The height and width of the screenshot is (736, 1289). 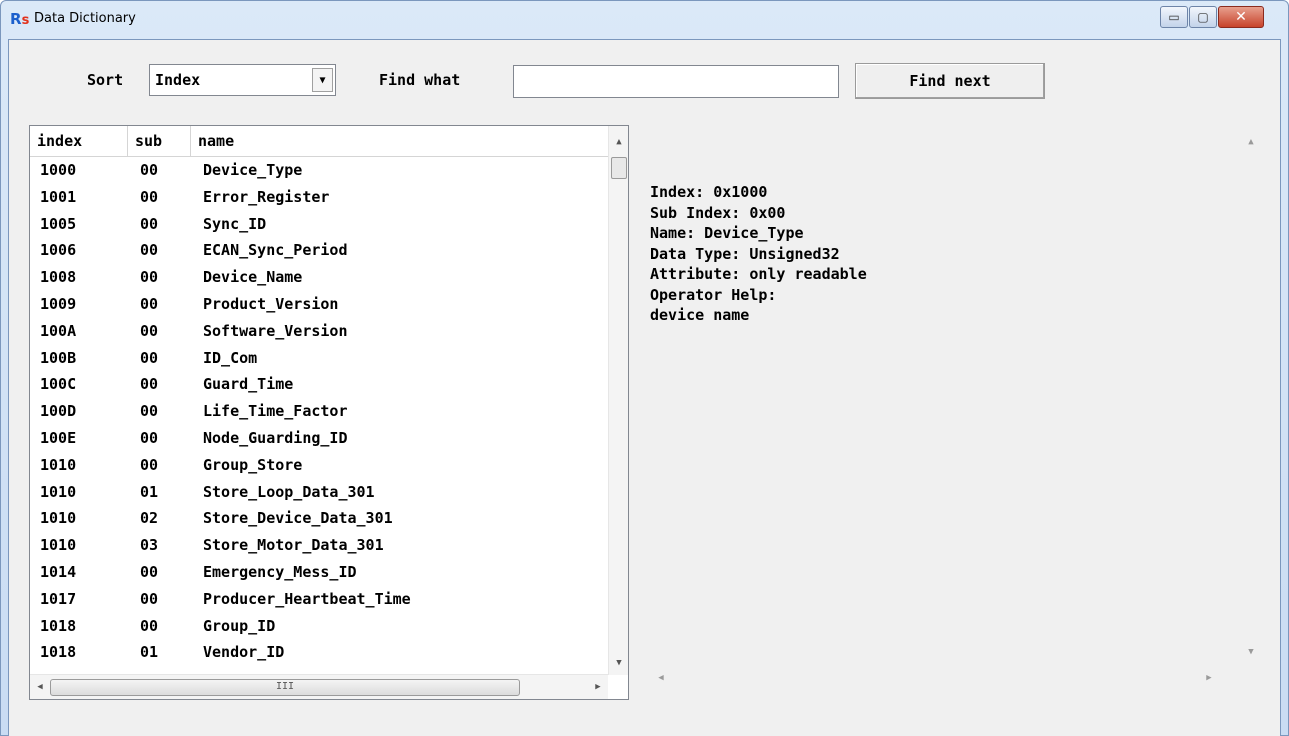 What do you see at coordinates (149, 518) in the screenshot?
I see `cell-sub: 02` at bounding box center [149, 518].